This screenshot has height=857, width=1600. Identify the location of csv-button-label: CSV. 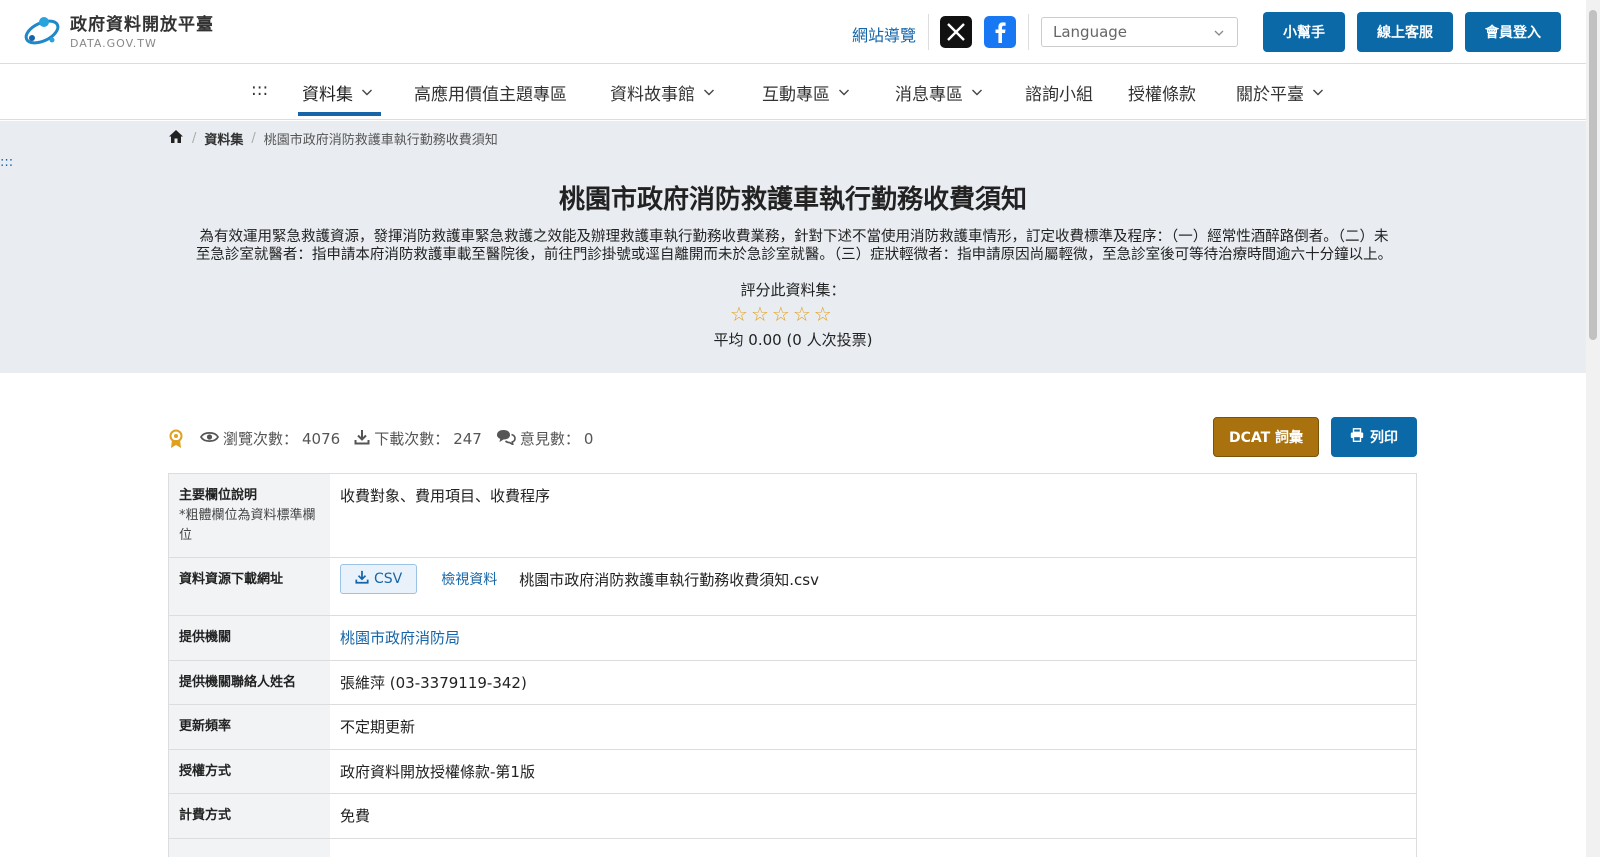
(388, 579).